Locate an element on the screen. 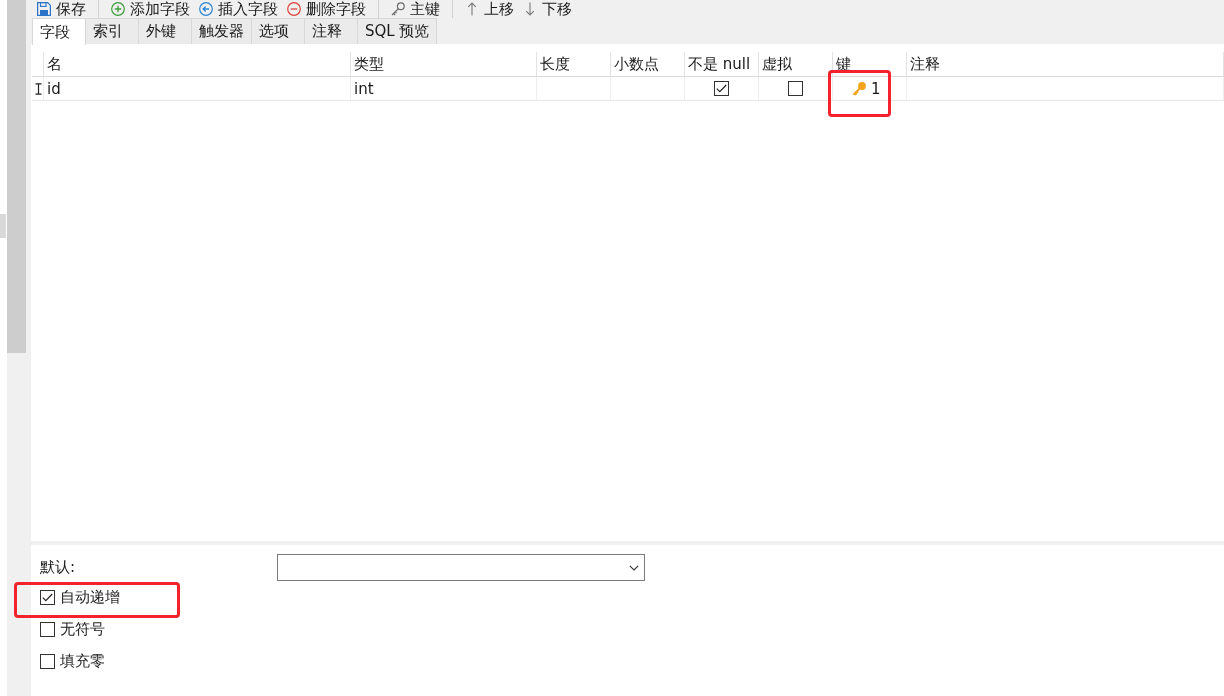  key-number: 1 is located at coordinates (876, 88).